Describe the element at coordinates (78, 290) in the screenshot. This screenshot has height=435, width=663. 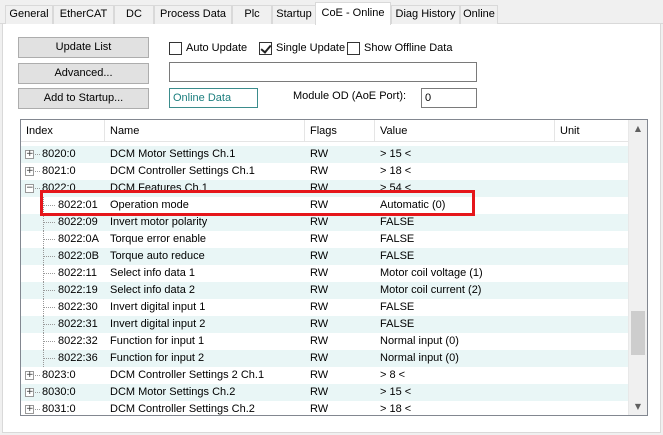
I see `row-index: 8022:19` at that location.